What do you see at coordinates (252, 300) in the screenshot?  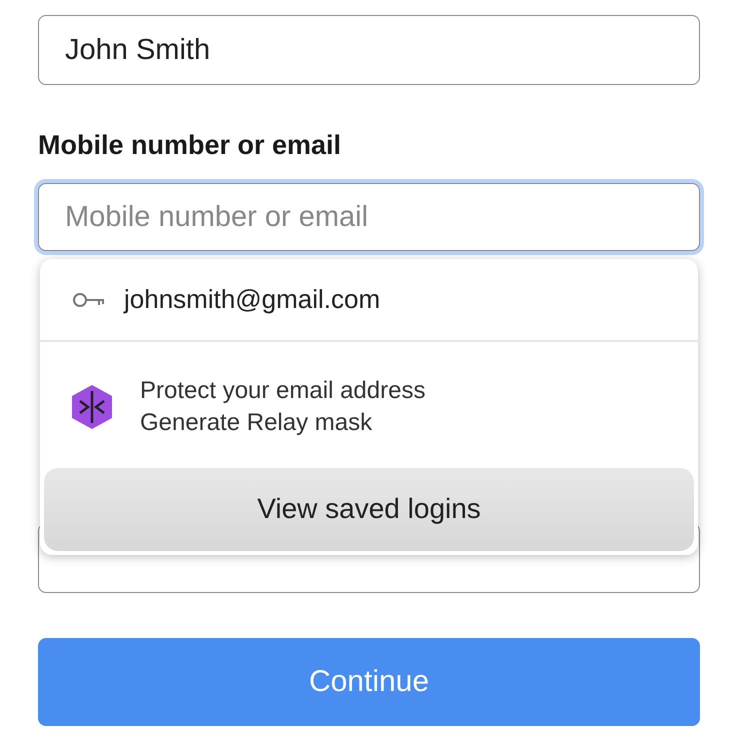 I see `login-email: johnsmith@gmail.com` at bounding box center [252, 300].